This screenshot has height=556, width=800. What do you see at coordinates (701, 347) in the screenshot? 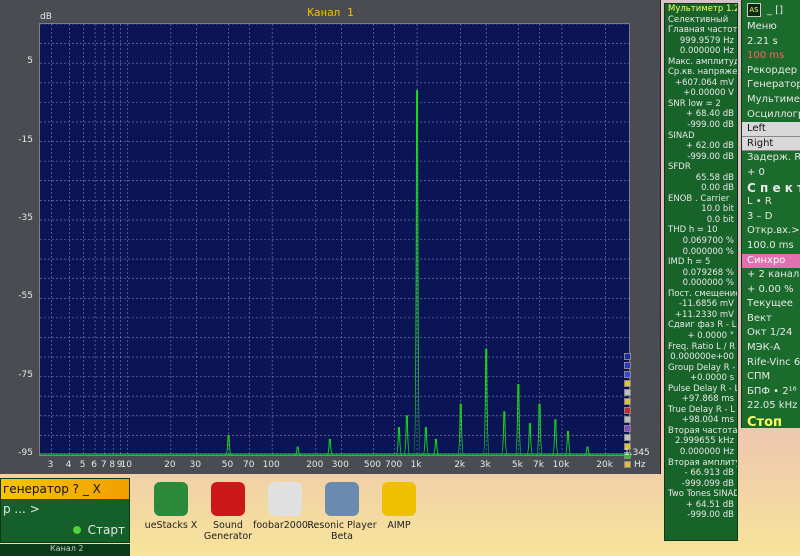
I see `meter-label: Freq. Ratio L / R` at bounding box center [701, 347].